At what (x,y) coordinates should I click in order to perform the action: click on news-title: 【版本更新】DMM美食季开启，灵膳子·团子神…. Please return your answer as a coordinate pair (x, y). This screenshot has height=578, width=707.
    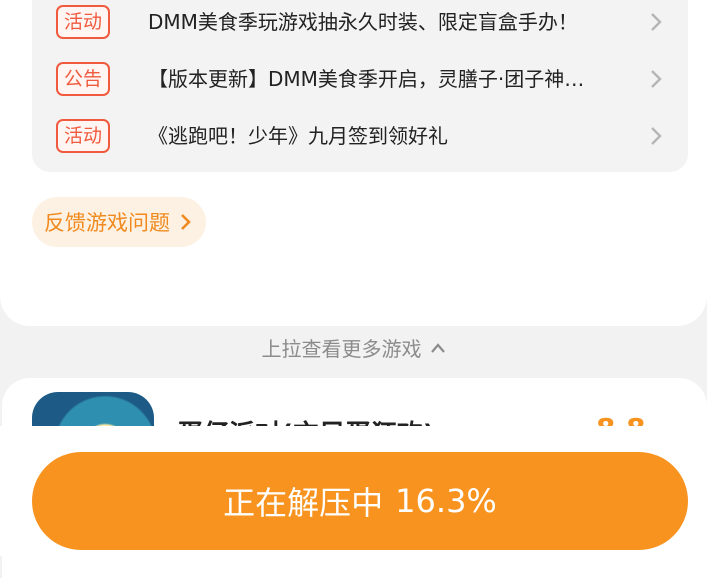
    Looking at the image, I should click on (366, 79).